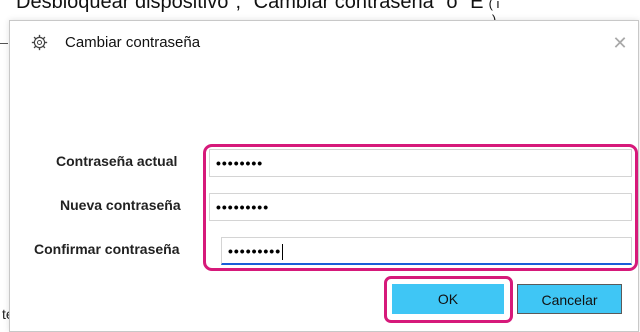 This screenshot has height=332, width=640. Describe the element at coordinates (133, 42) in the screenshot. I see `dialog-title: Cambiar contraseña` at that location.